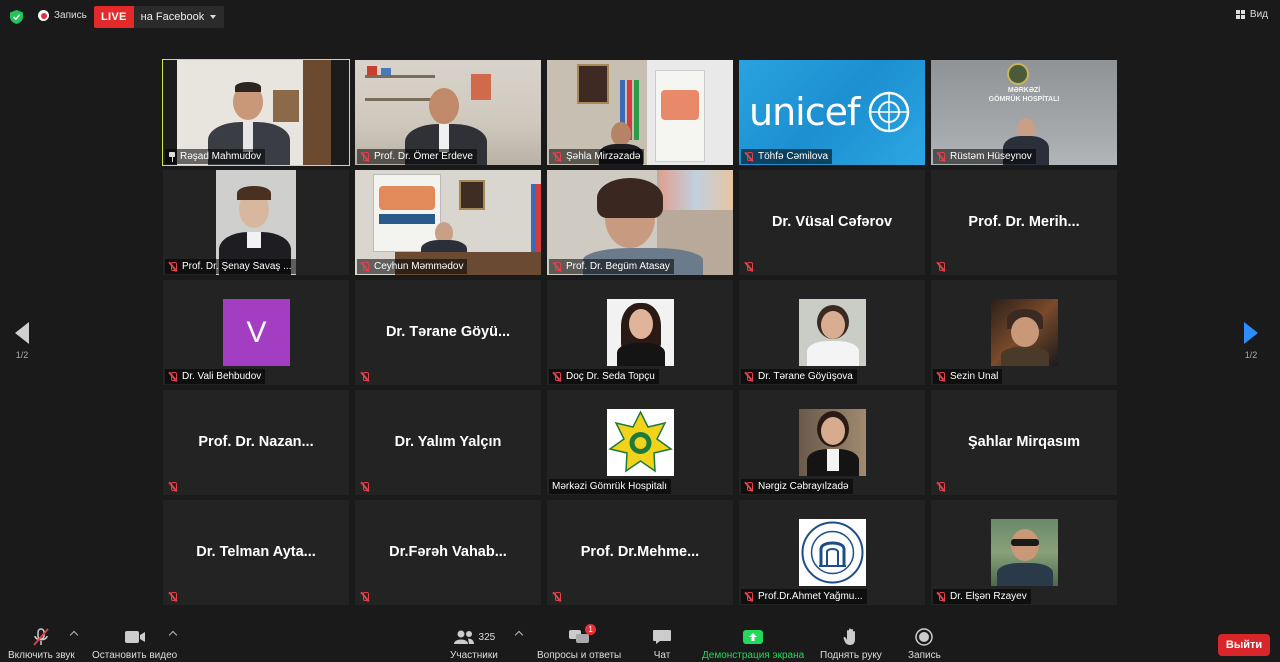  I want to click on participant-tile-photo: Dr. Elşən Rzayev, so click(1024, 552).